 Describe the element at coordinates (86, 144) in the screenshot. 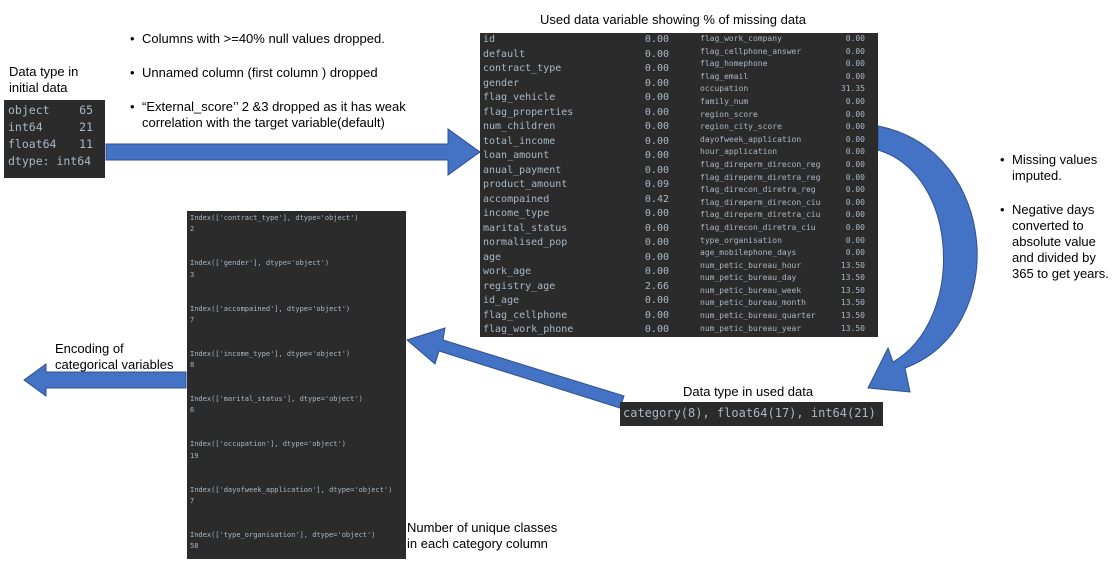

I see `dtype-count: 11` at that location.